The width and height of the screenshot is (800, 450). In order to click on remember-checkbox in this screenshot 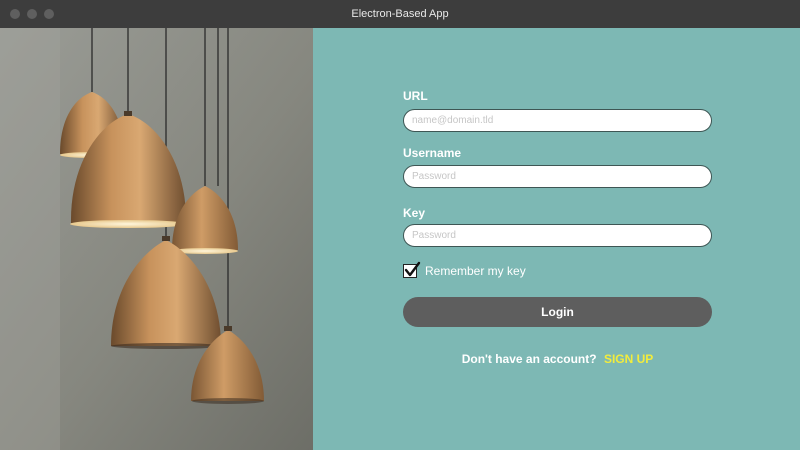, I will do `click(412, 269)`.